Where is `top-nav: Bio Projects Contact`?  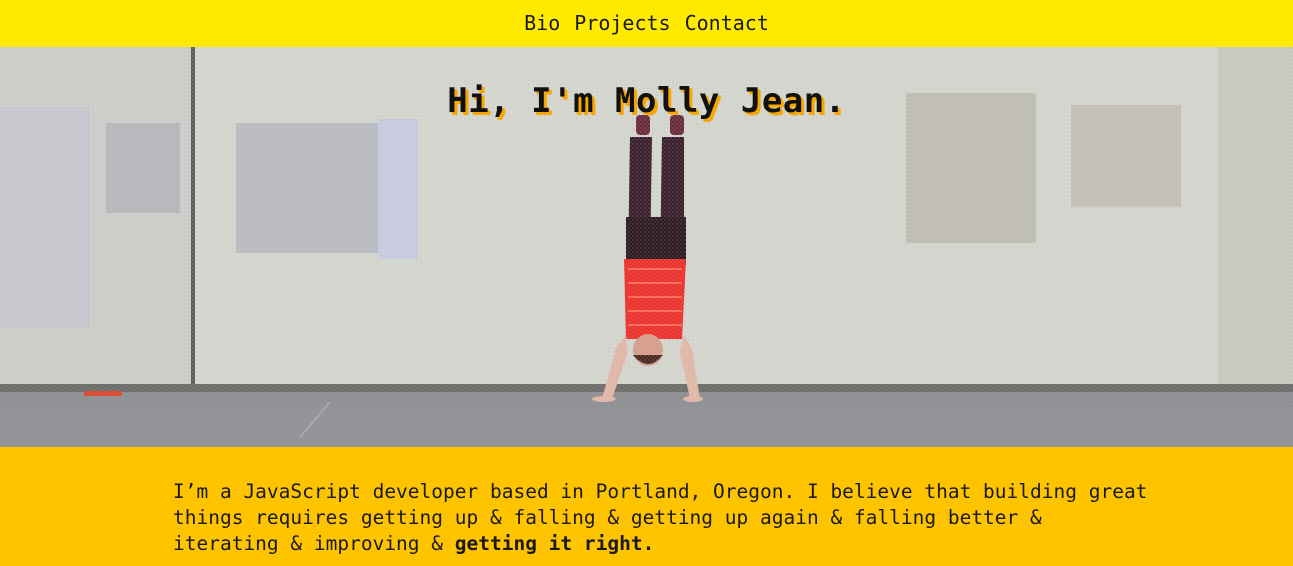 top-nav: Bio Projects Contact is located at coordinates (646, 23).